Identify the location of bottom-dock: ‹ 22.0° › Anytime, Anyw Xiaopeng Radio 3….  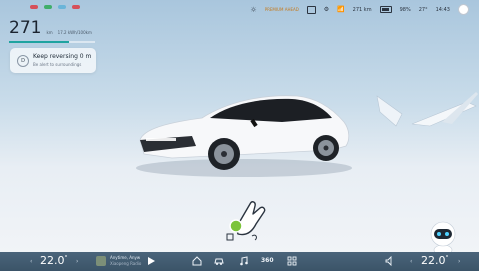
(239, 261).